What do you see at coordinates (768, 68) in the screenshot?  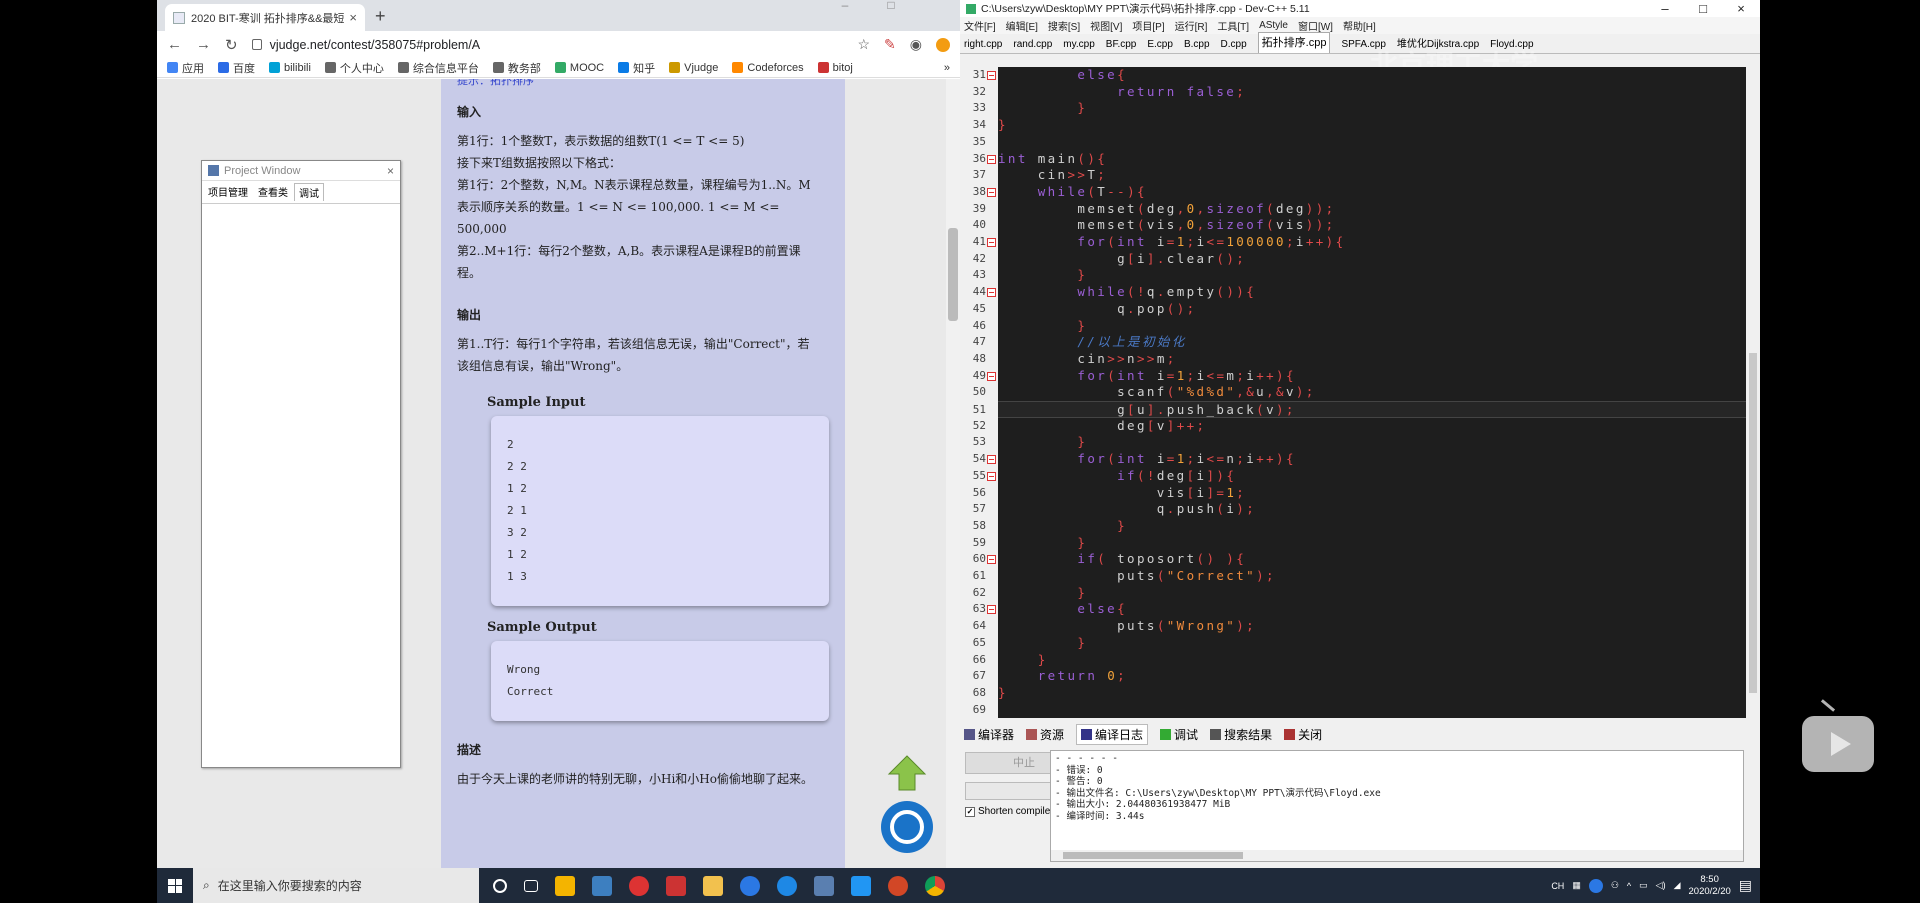 I see `bookmark-item: Codeforces` at bounding box center [768, 68].